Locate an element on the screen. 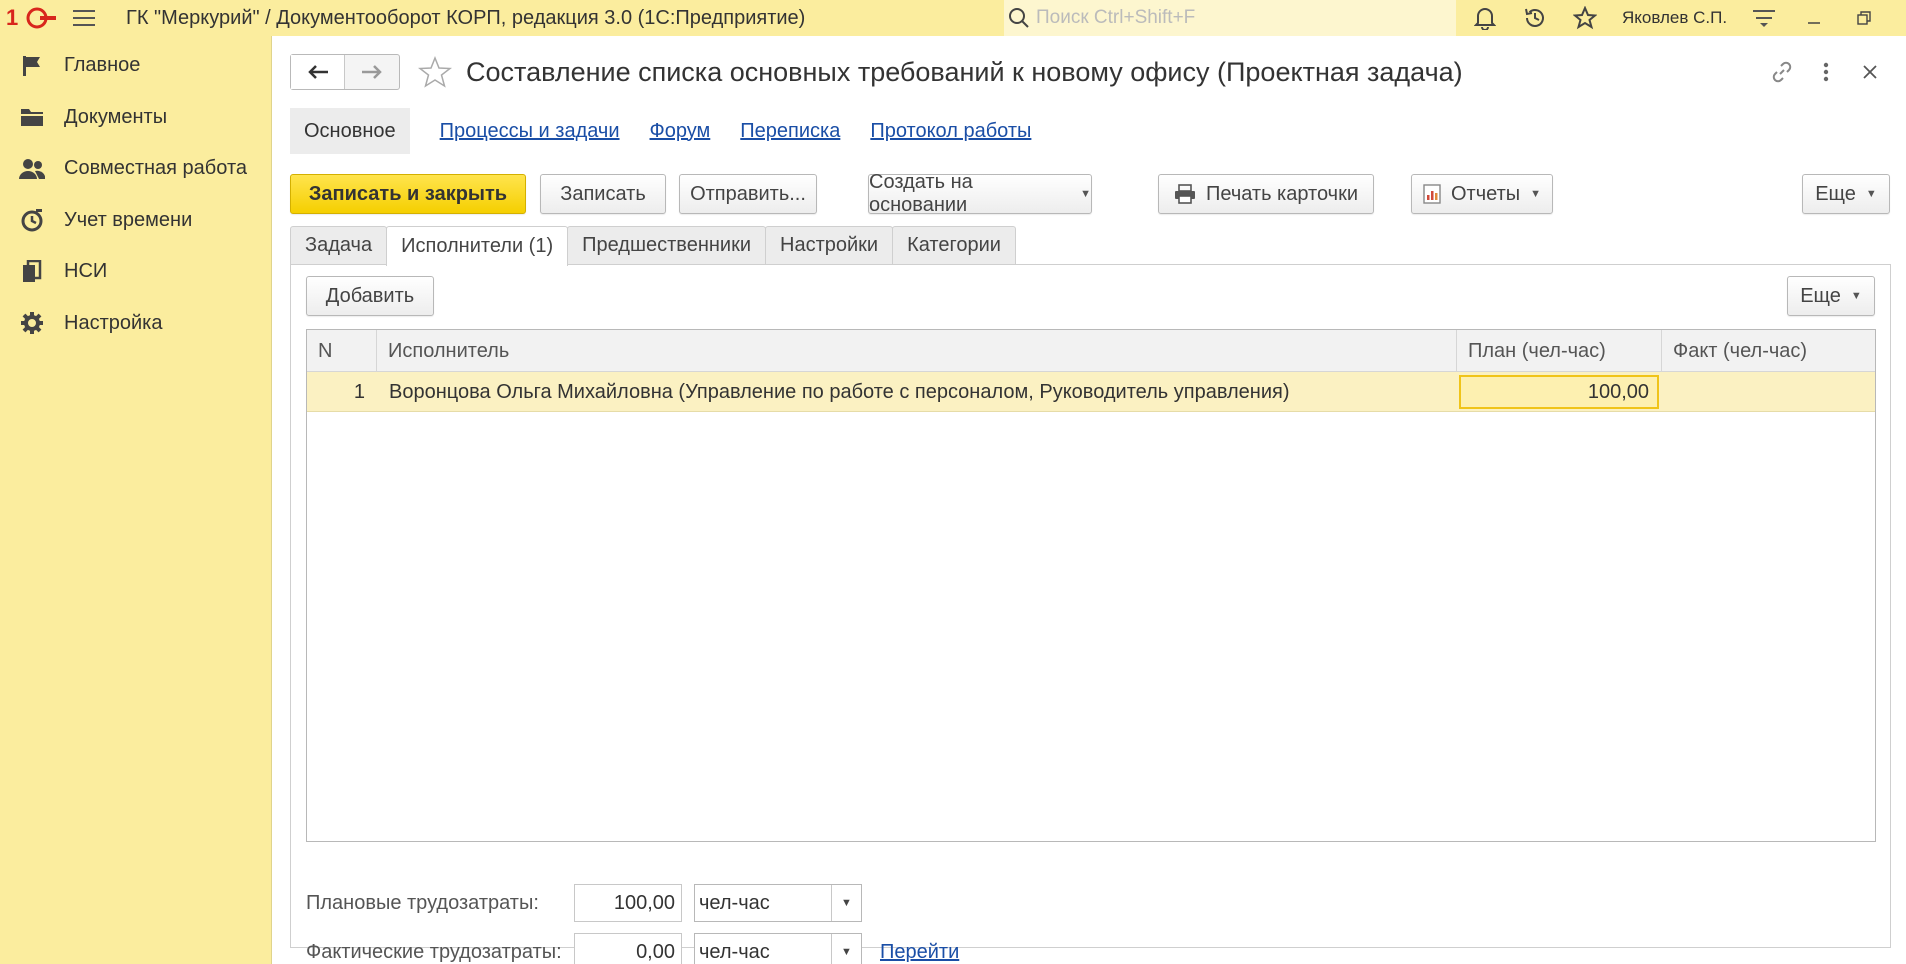  print-card-button: Печать карточки is located at coordinates (1266, 194).